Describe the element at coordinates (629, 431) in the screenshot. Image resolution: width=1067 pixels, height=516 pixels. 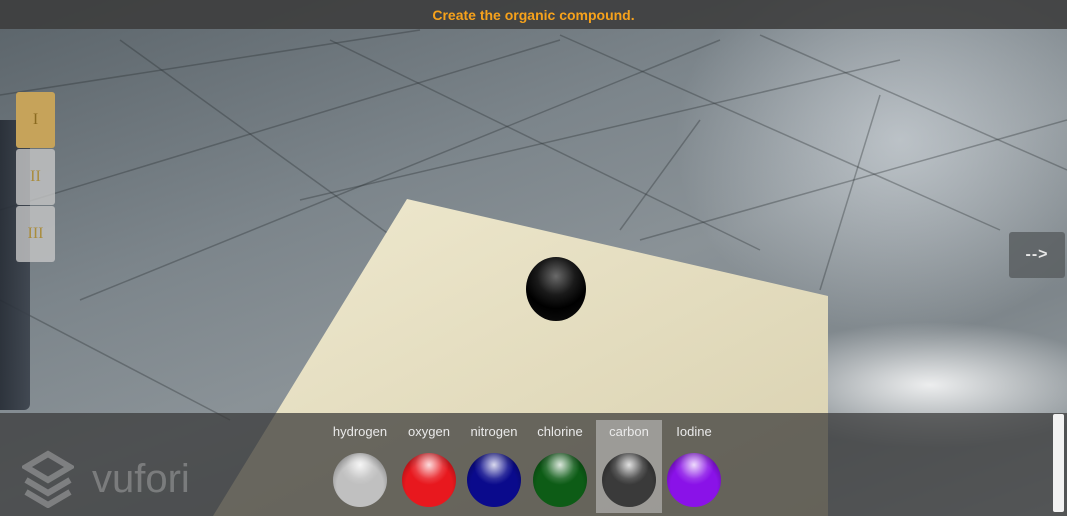
I see `element-label: carbon` at that location.